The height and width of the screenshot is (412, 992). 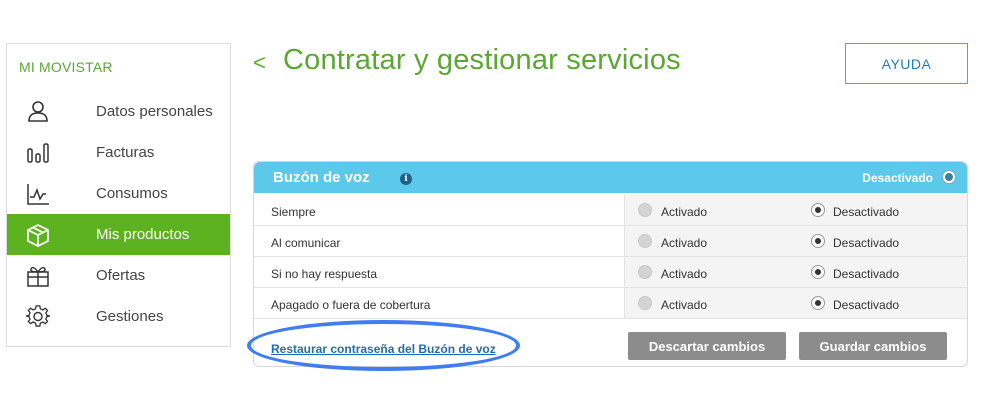 I want to click on table-row: Al comunicar Activado Desactivado, so click(x=610, y=241).